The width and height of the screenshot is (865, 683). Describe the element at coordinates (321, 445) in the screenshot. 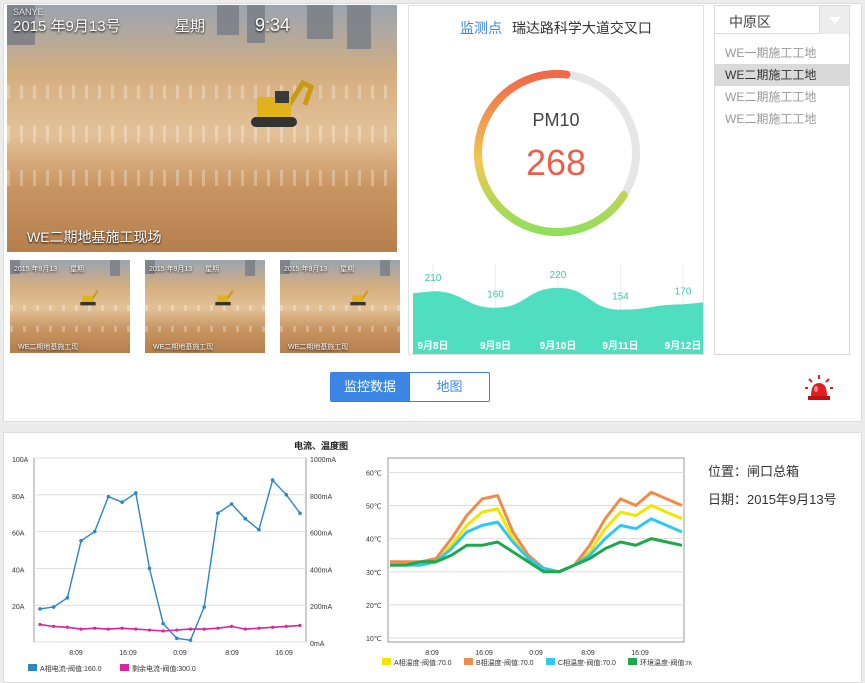

I see `chart-title: 电流、温度图` at that location.